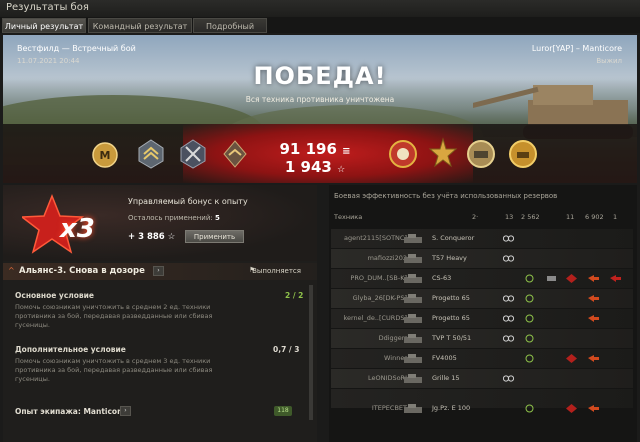 This screenshot has height=442, width=640. What do you see at coordinates (214, 236) in the screenshot?
I see `apply-bonus-button: Применить` at bounding box center [214, 236].